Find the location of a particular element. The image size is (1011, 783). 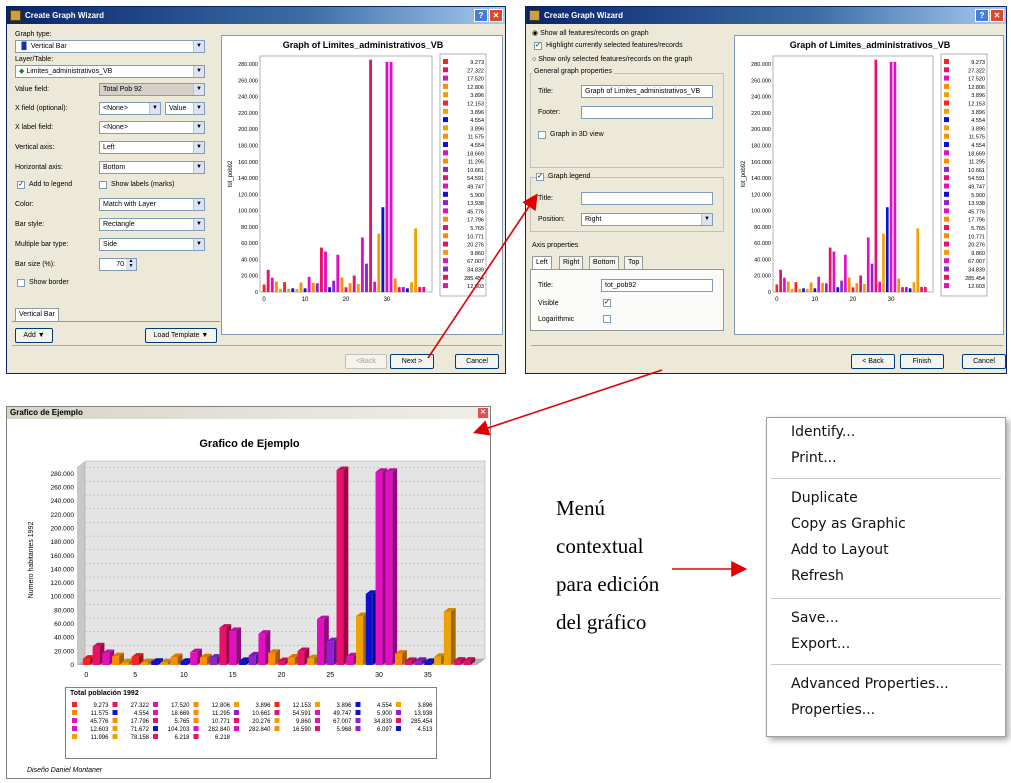

add-legend-checkbox: ✓ is located at coordinates (21, 185).